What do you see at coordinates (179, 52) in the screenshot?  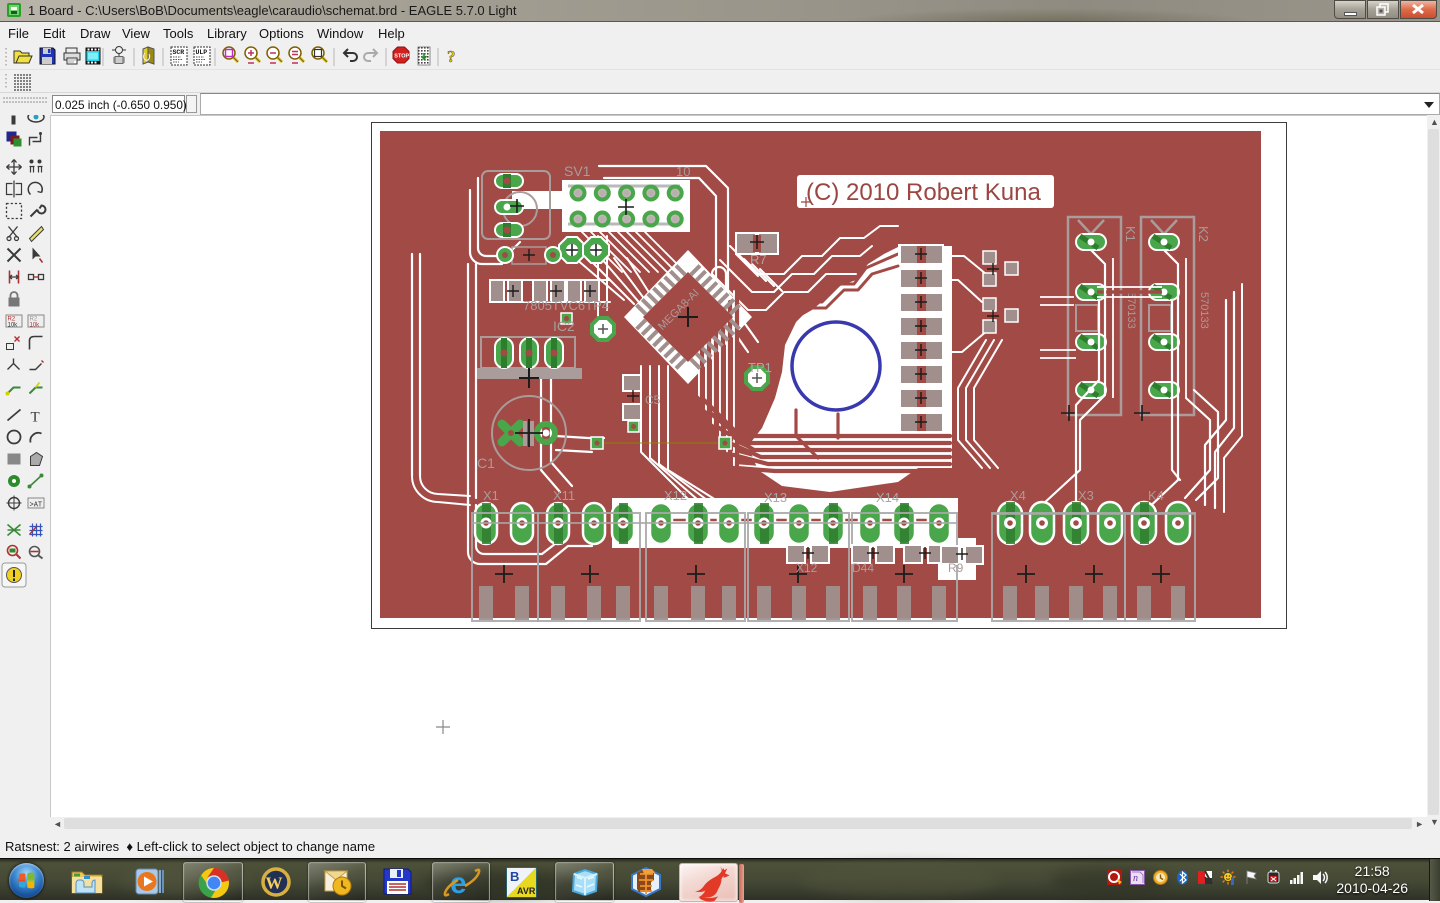 I see `svg-text: SCR` at bounding box center [179, 52].